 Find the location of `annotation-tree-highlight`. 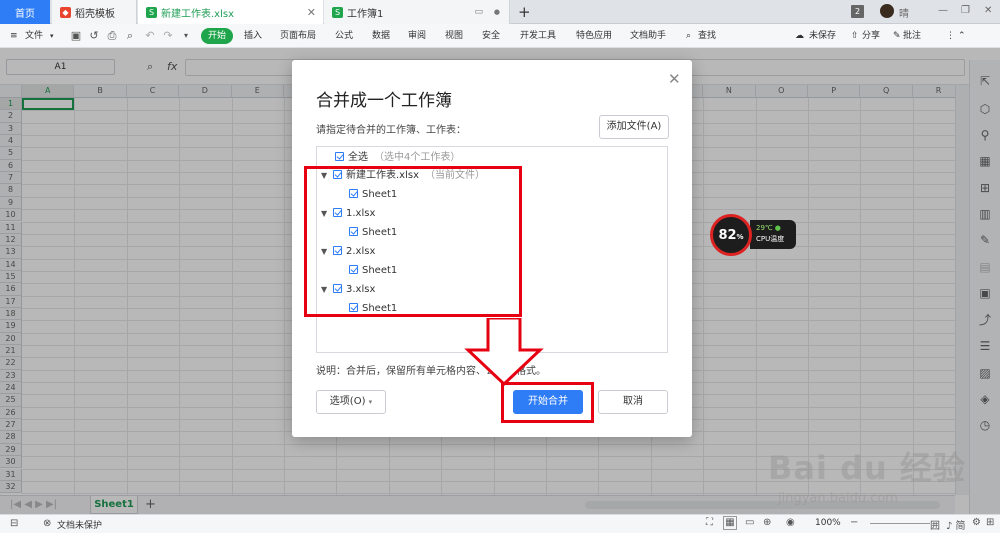

annotation-tree-highlight is located at coordinates (413, 241).